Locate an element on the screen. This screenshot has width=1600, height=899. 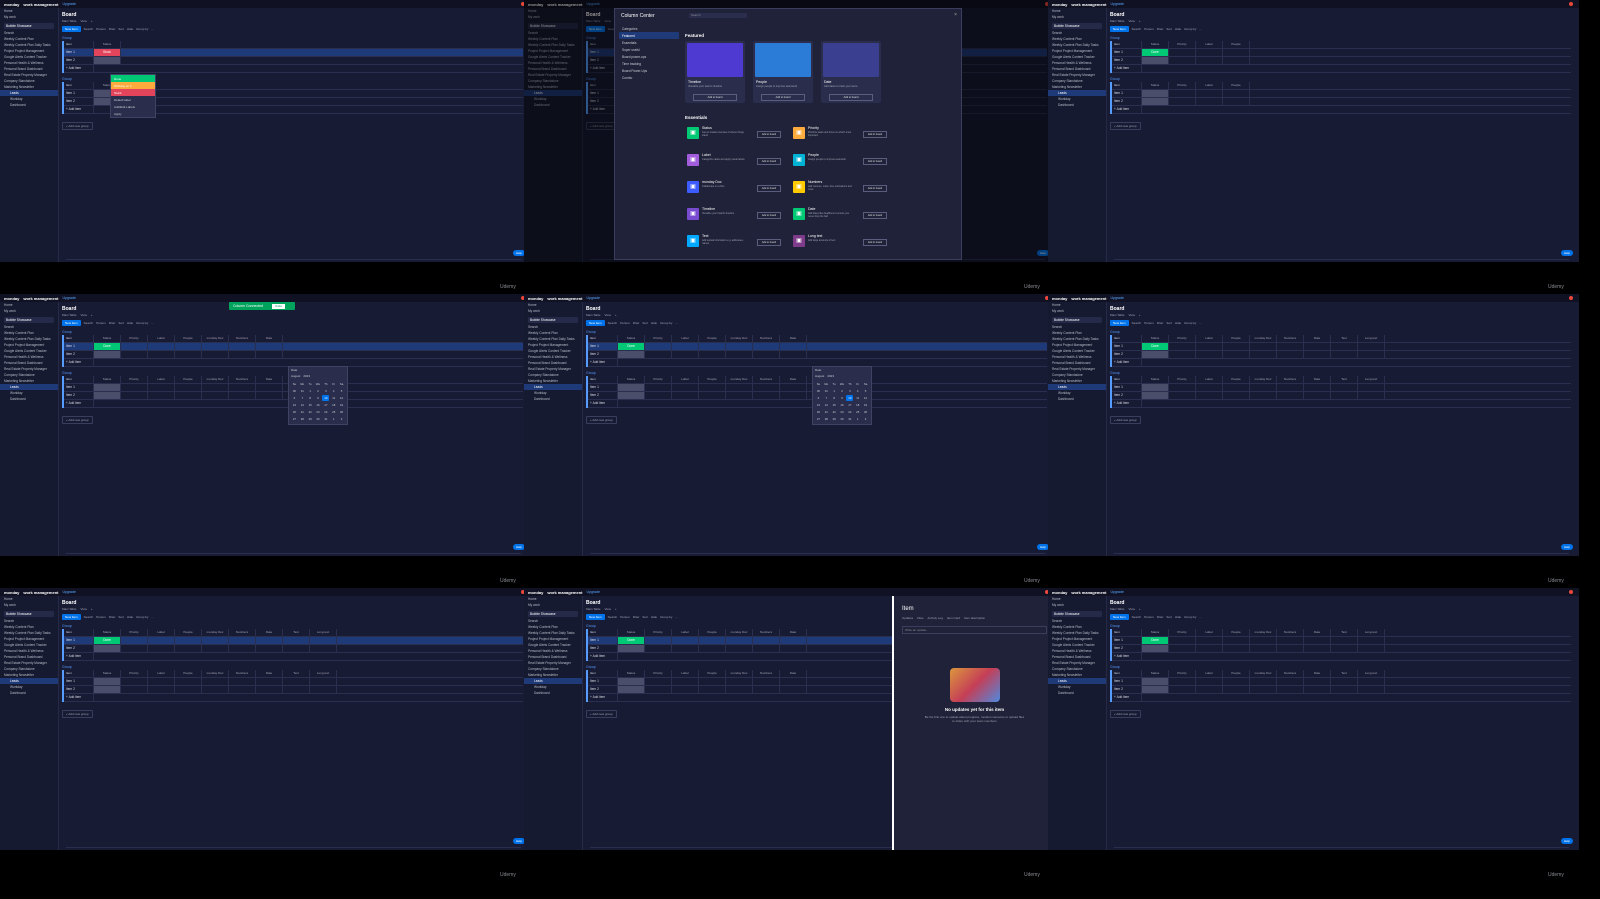
table-row: Item 2 is located at coordinates (293, 690).